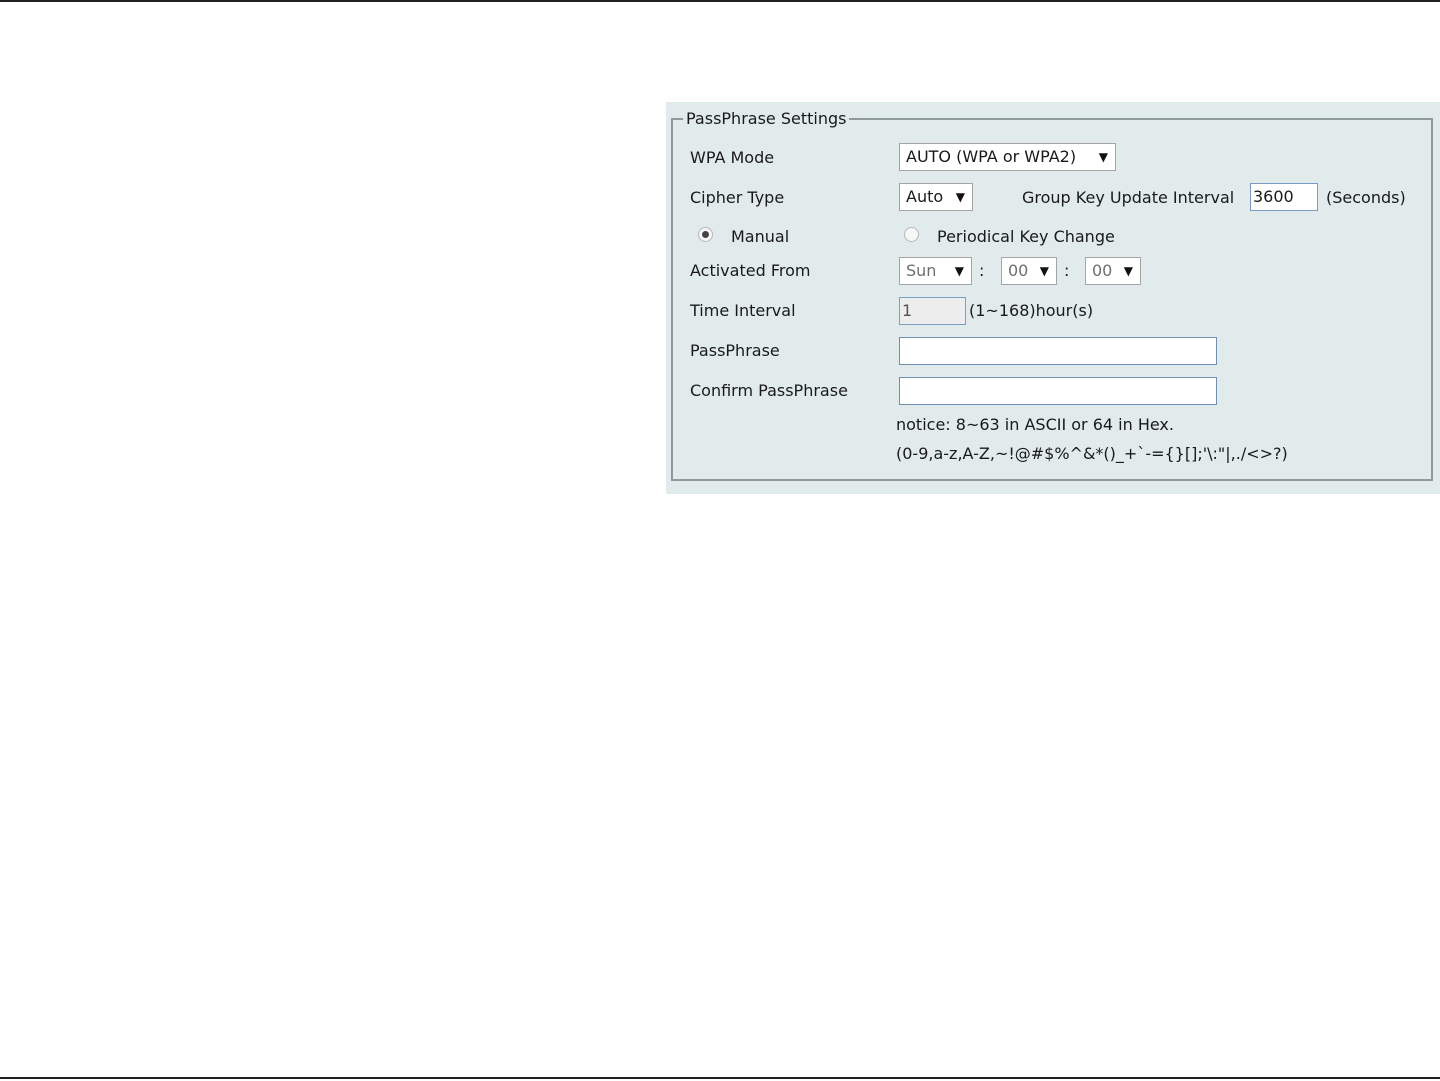  What do you see at coordinates (1018, 270) in the screenshot?
I see `activated-hour-value: 00` at bounding box center [1018, 270].